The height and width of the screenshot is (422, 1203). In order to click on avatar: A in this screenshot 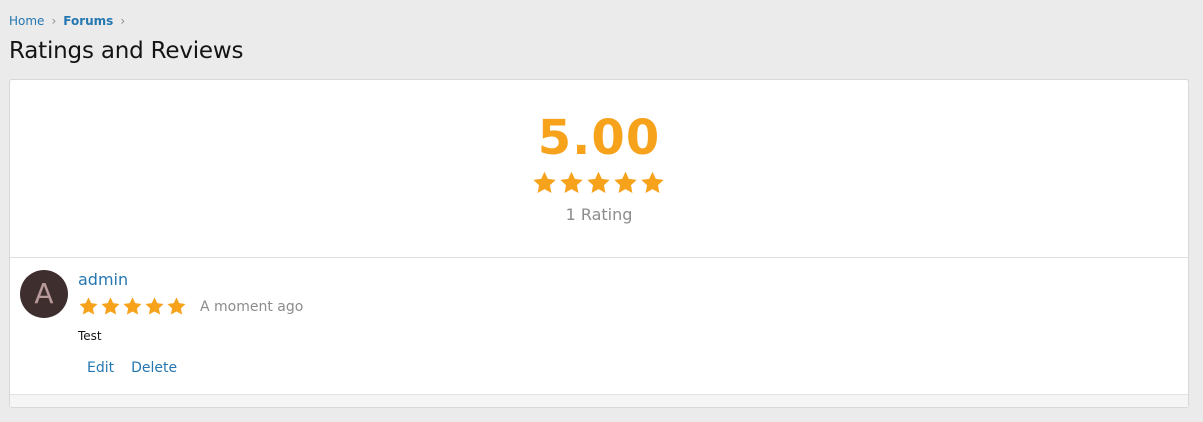, I will do `click(44, 294)`.